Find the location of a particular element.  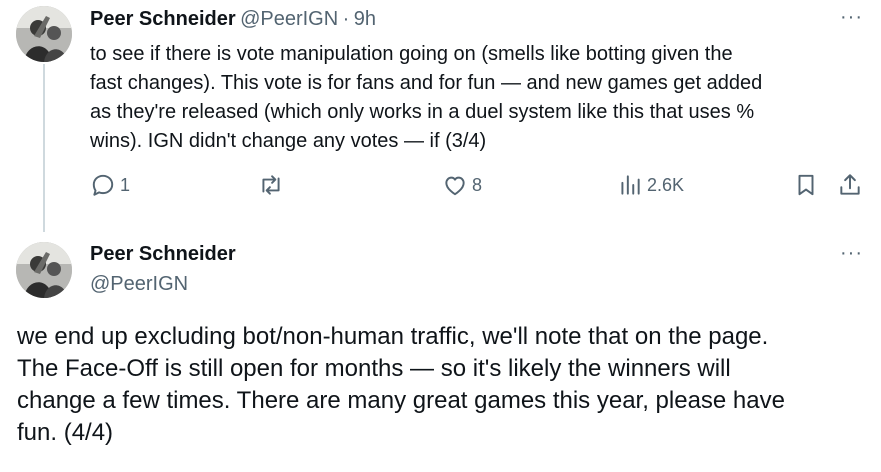

thread-connector-line is located at coordinates (44, 148).